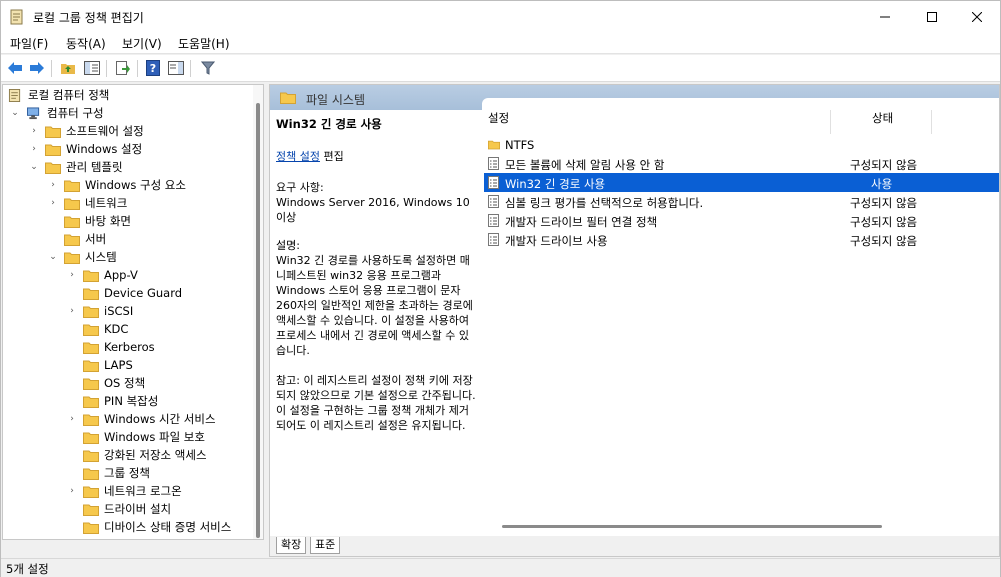 This screenshot has height=577, width=1001. I want to click on back-button, so click(15, 68).